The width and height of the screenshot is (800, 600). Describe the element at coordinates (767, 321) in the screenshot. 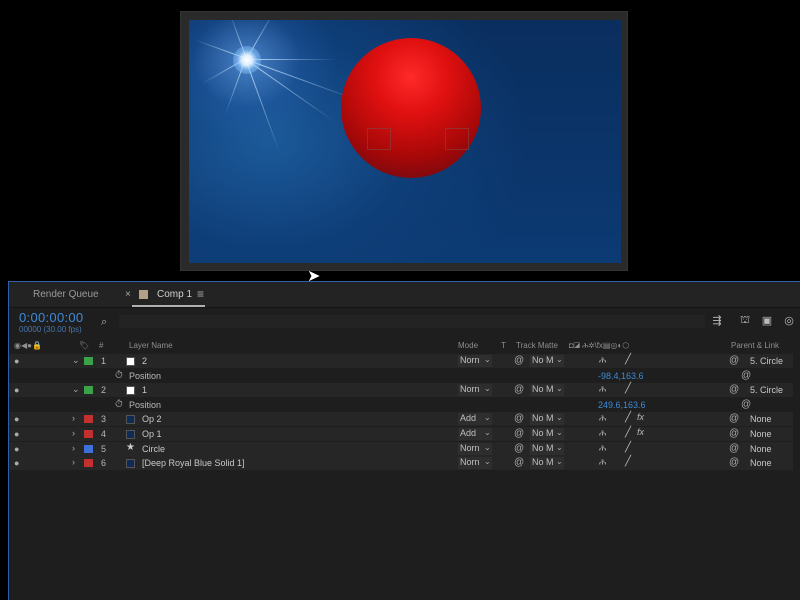

I see `shy-layers-icon: ▣` at that location.